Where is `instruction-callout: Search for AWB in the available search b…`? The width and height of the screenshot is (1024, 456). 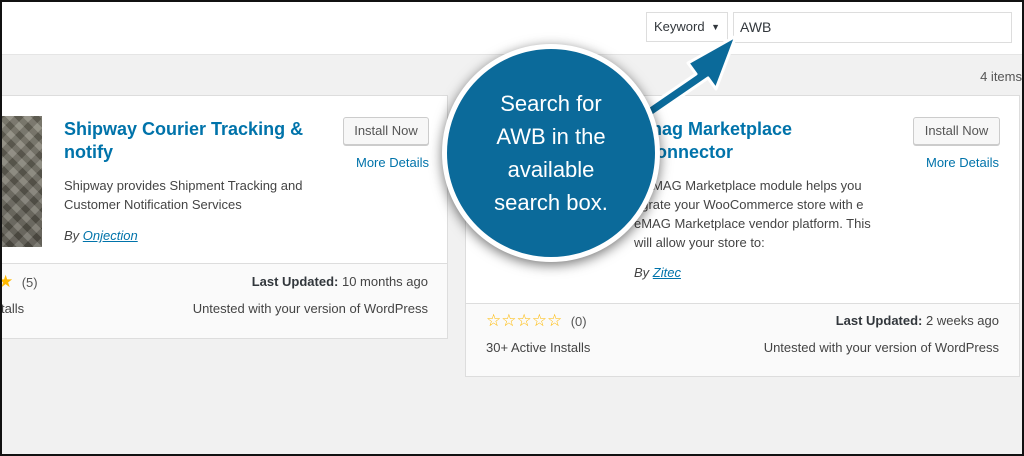
instruction-callout: Search for AWB in the available search b… is located at coordinates (551, 153).